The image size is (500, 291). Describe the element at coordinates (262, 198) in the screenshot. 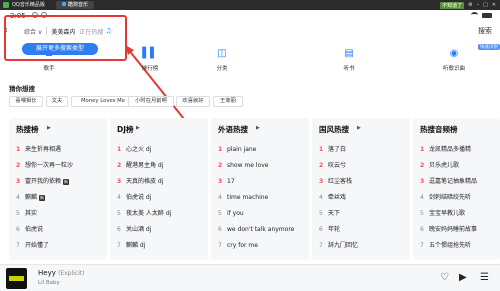

I see `list-item: 4 time machine` at that location.